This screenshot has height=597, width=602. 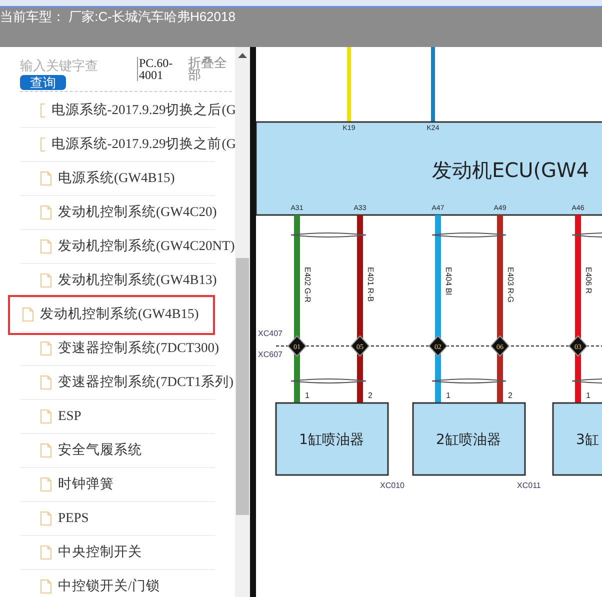 I want to click on connector-label: XC607, so click(x=270, y=354).